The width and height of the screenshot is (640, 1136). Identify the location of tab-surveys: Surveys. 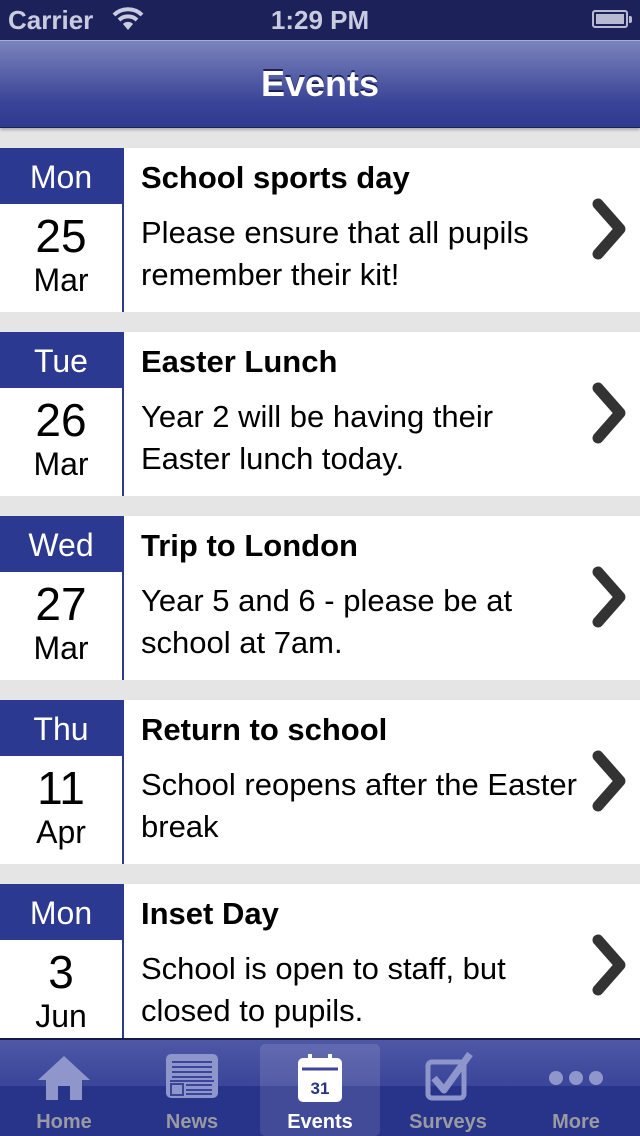
(448, 1090).